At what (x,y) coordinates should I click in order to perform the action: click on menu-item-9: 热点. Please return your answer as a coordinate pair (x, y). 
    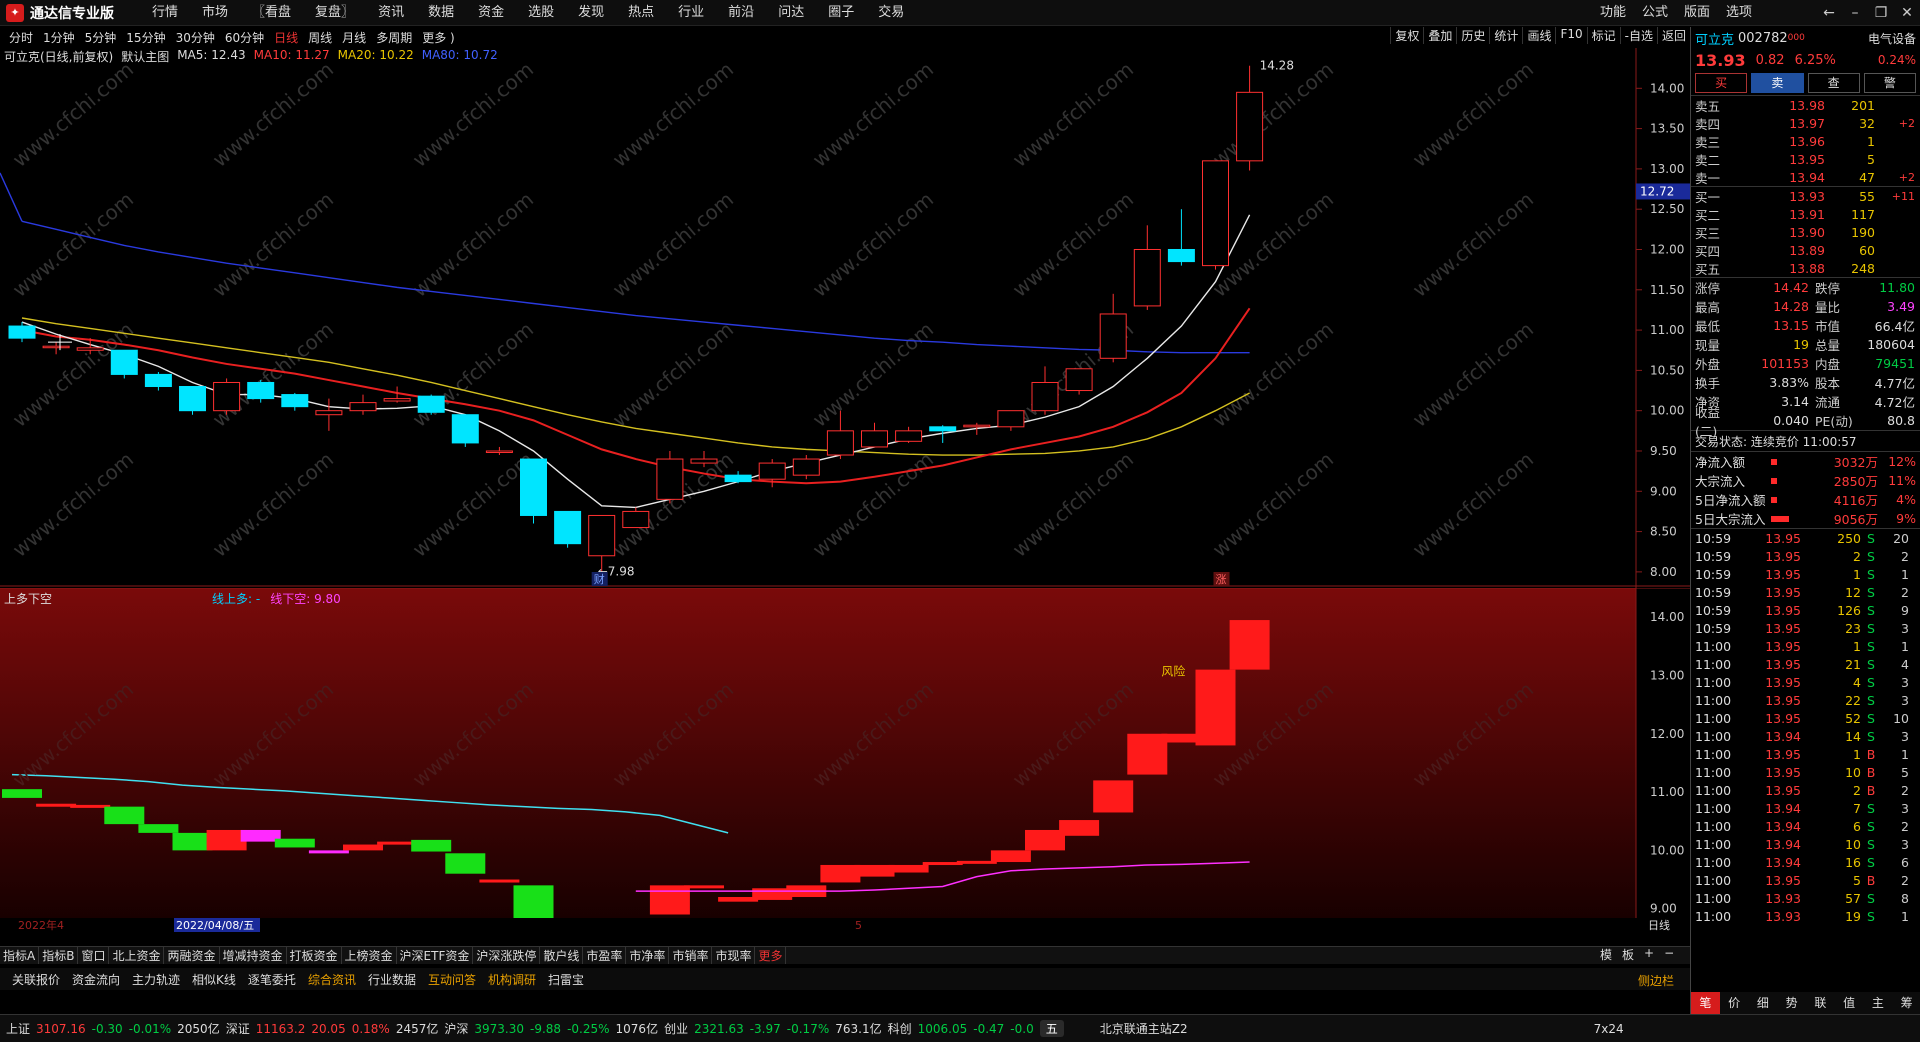
    Looking at the image, I should click on (641, 13).